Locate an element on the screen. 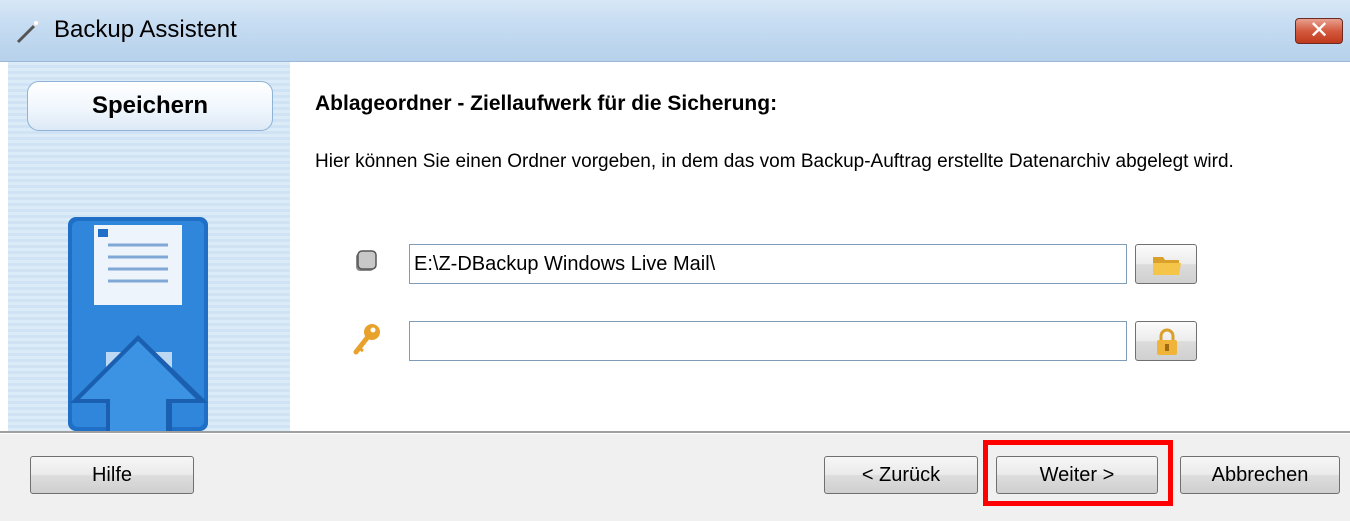 This screenshot has height=521, width=1350. lock-icon is located at coordinates (1167, 341).